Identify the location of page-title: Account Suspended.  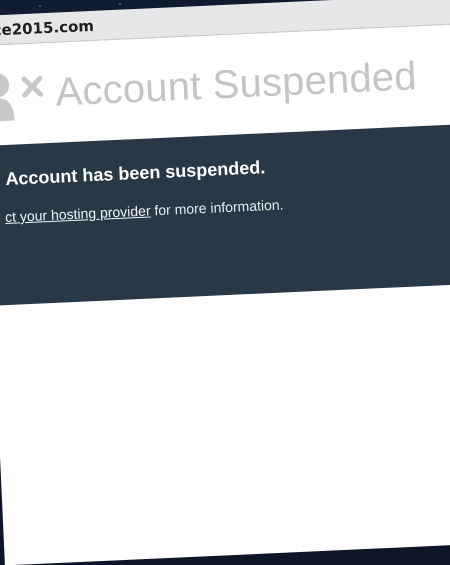
(236, 84).